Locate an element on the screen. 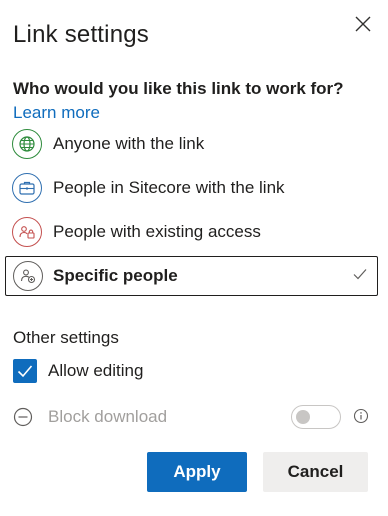  allow-editing-row: Allow editing is located at coordinates (78, 370).